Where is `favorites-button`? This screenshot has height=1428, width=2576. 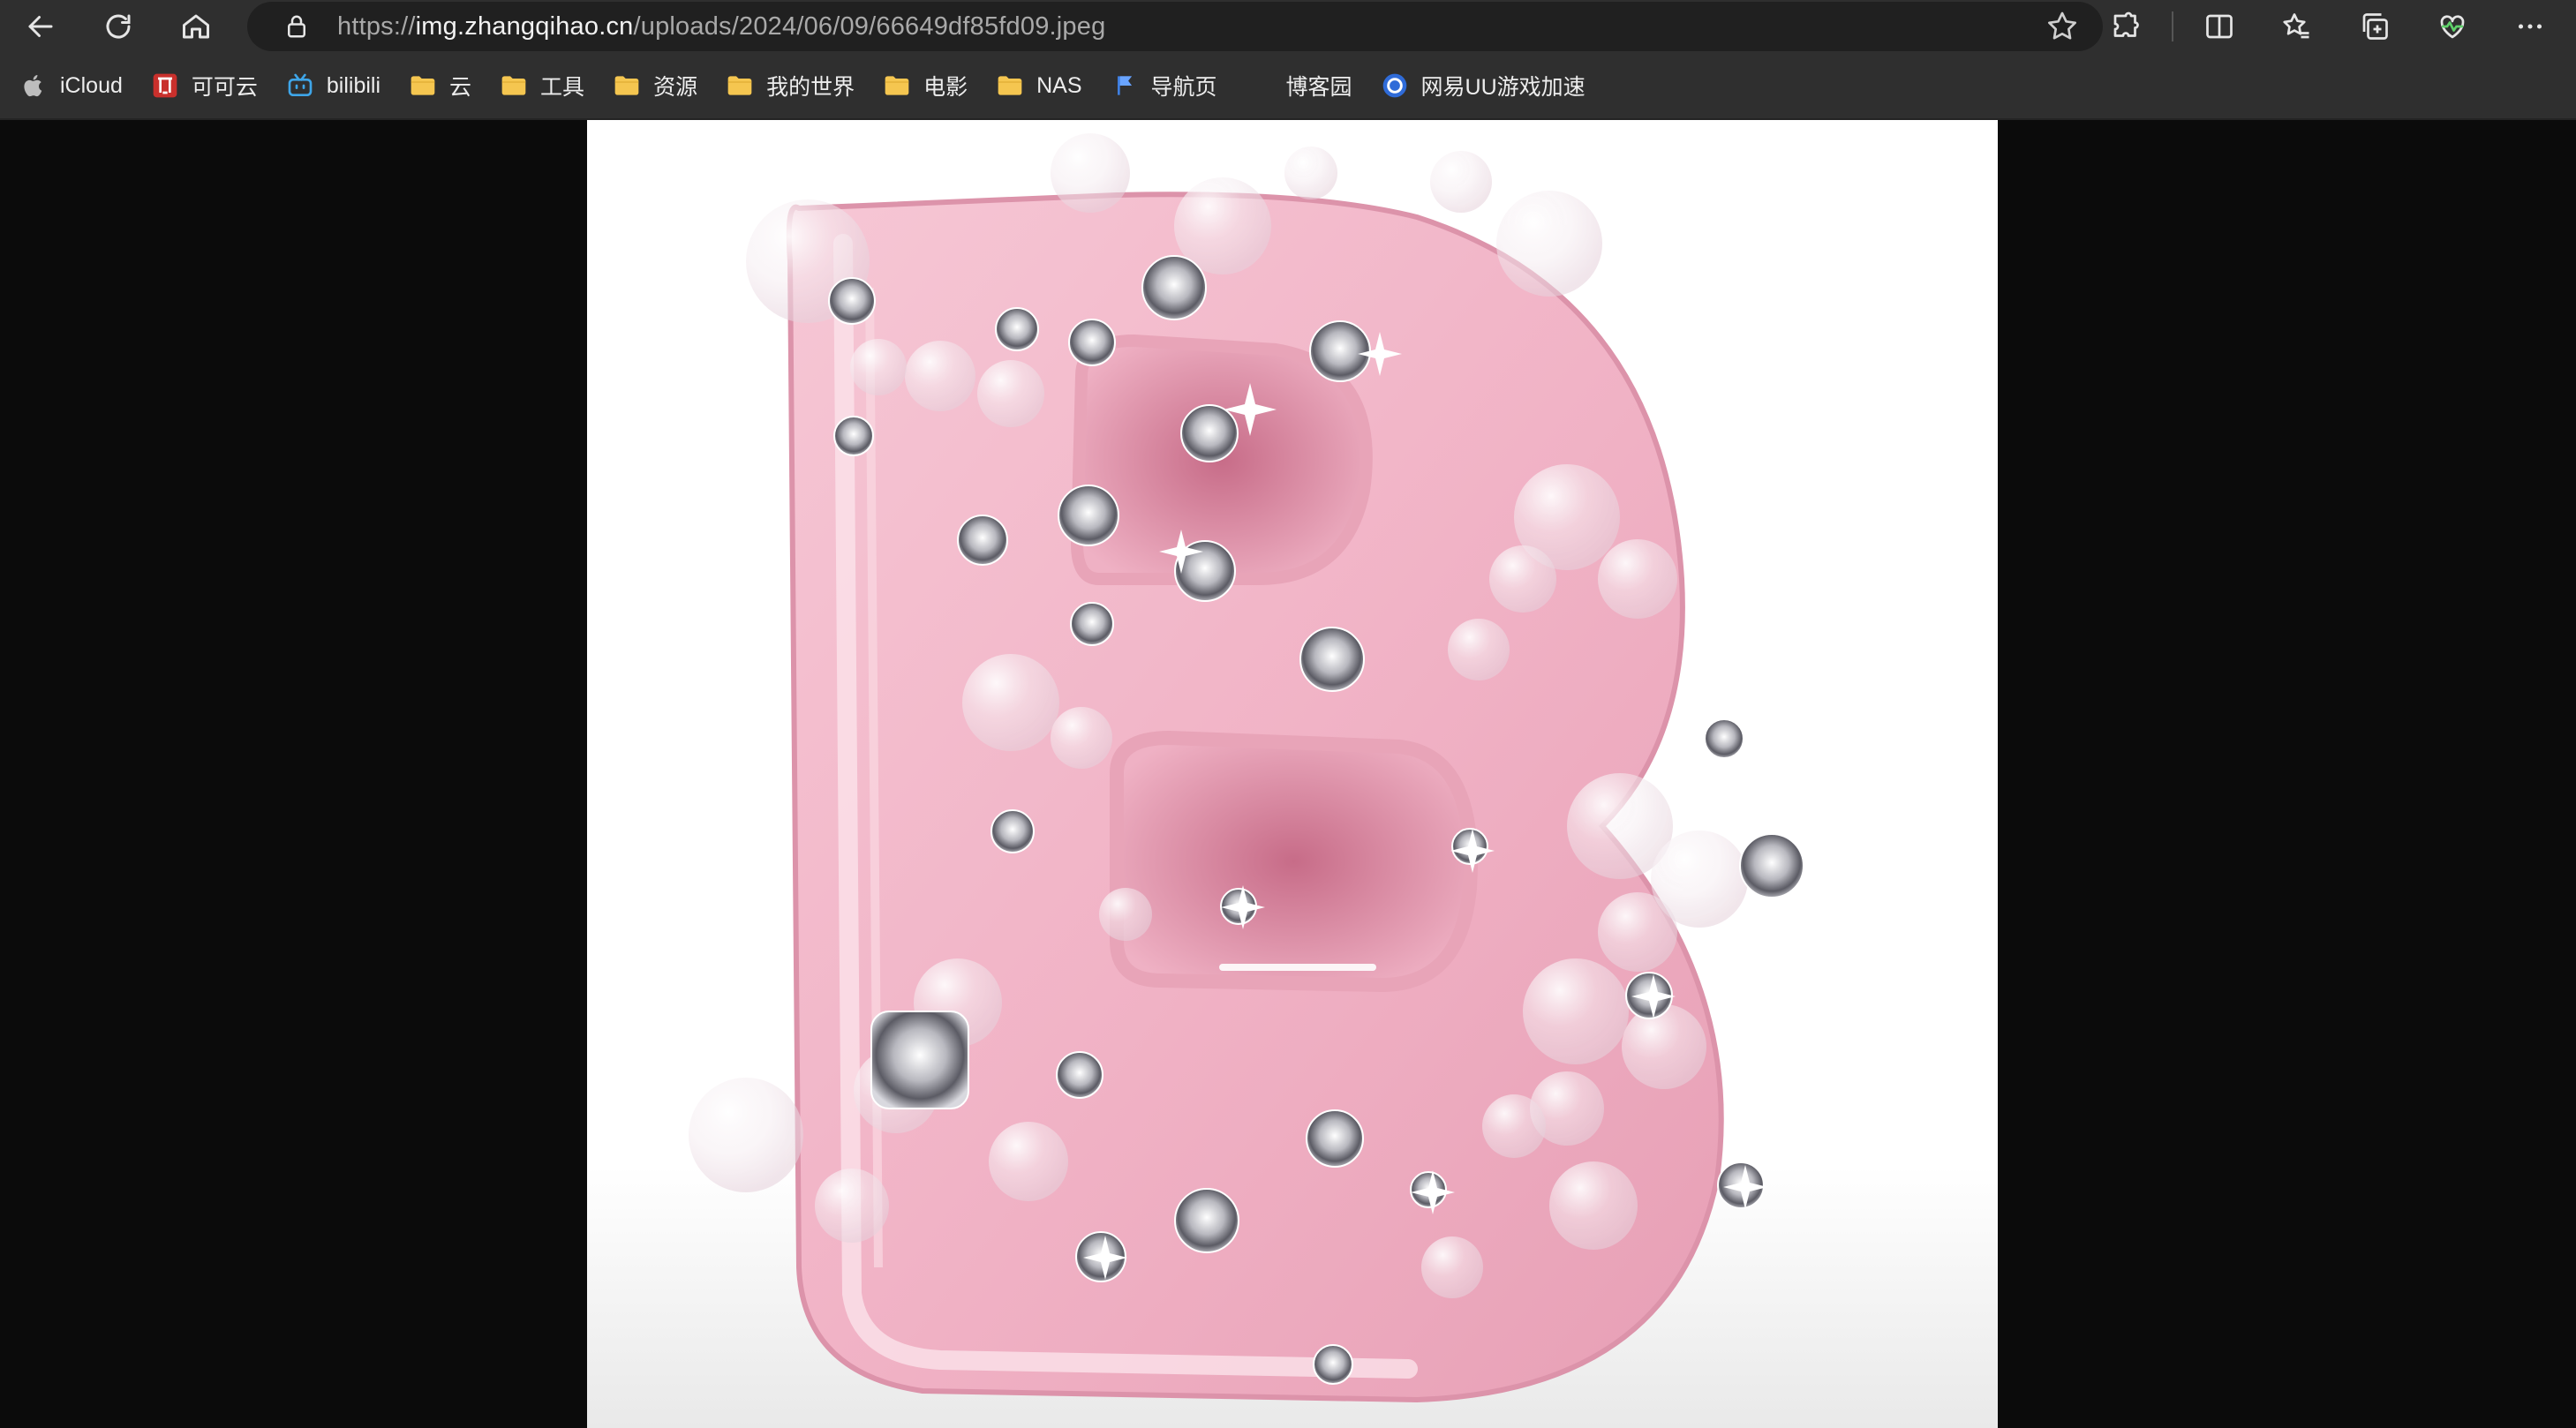 favorites-button is located at coordinates (2298, 26).